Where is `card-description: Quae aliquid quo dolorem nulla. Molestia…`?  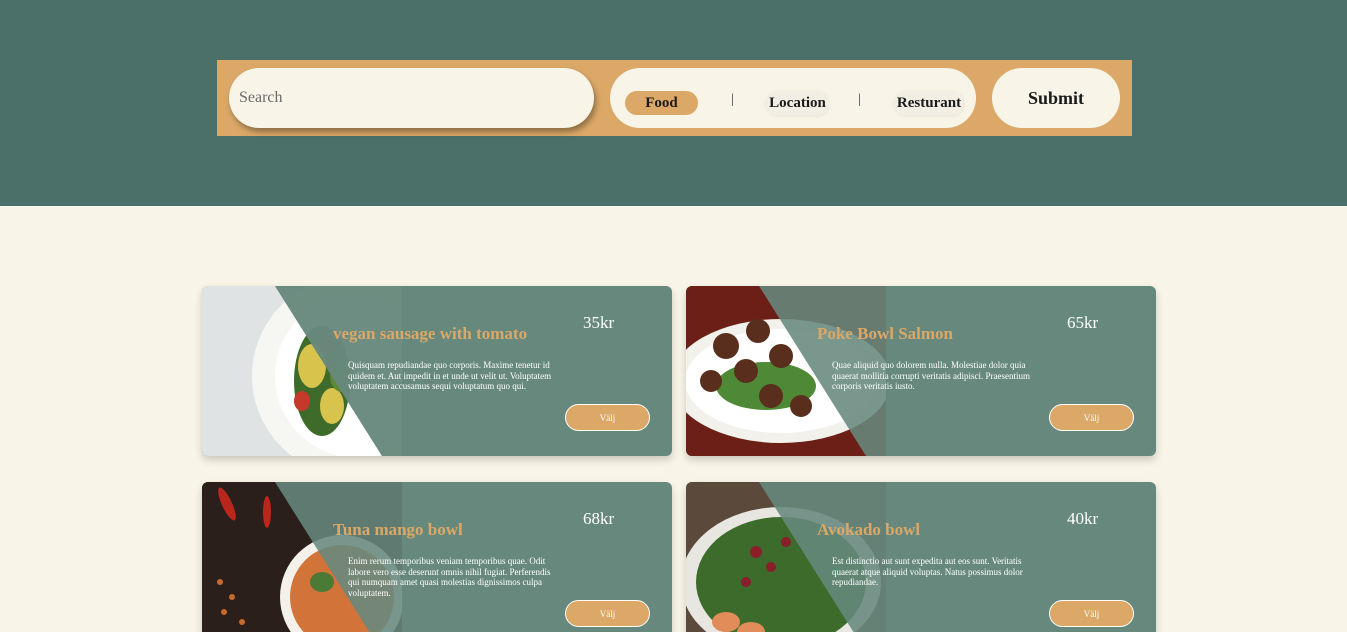
card-description: Quae aliquid quo dolorem nulla. Molestia… is located at coordinates (931, 375).